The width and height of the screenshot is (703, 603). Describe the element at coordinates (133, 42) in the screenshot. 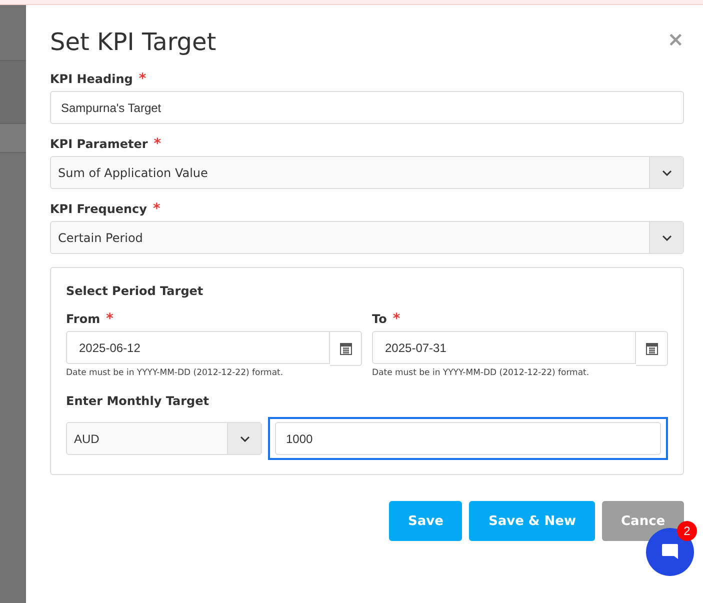

I see `dialog-title: Set KPI Target` at that location.